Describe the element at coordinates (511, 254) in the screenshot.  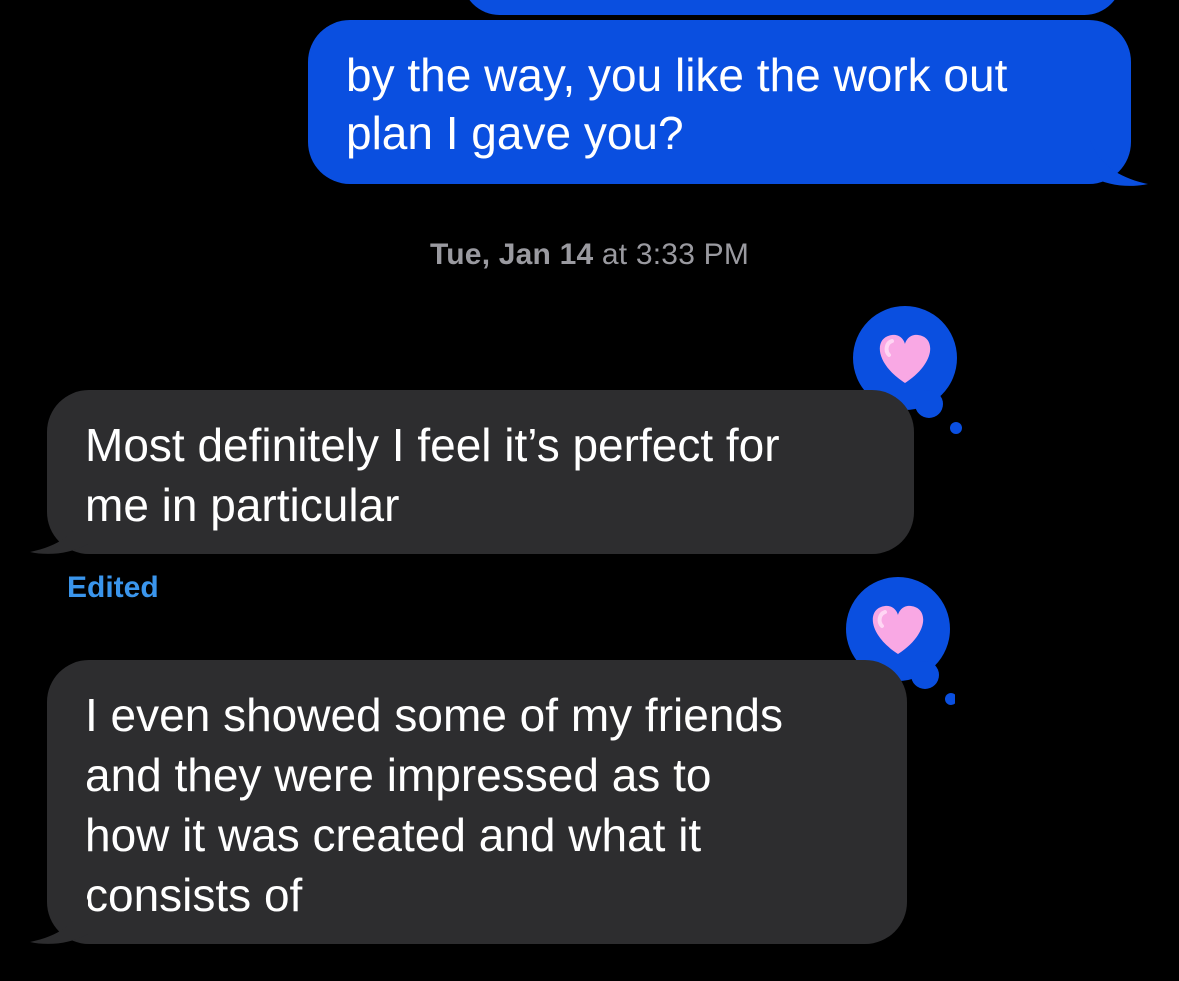
I see `timestamp-day: Tue, Jan 14` at that location.